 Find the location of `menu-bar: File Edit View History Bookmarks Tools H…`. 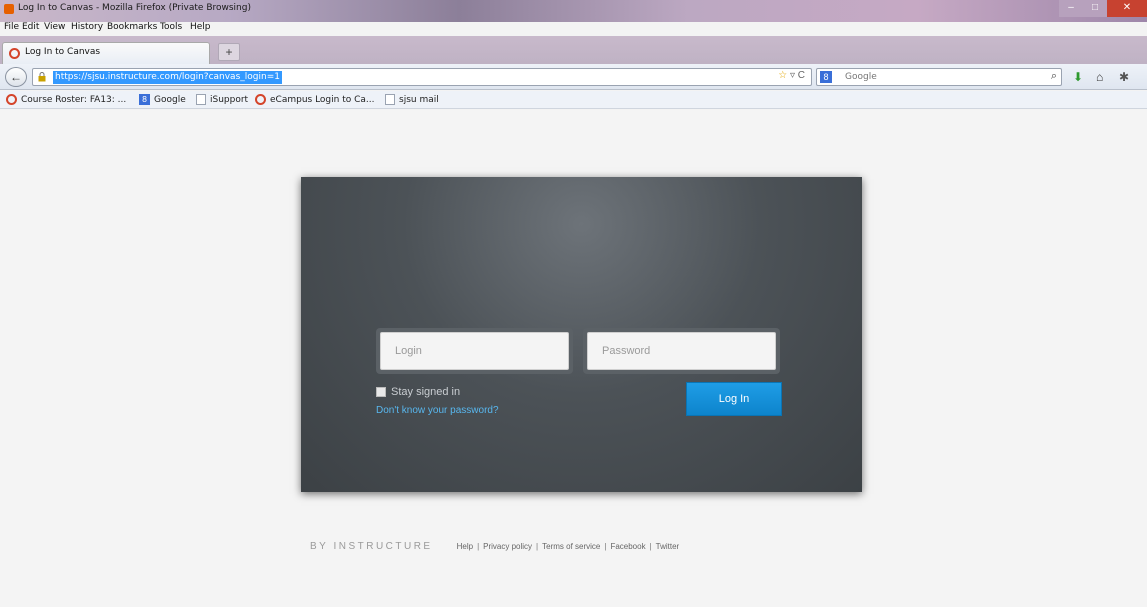

menu-bar: File Edit View History Bookmarks Tools H… is located at coordinates (573, 29).